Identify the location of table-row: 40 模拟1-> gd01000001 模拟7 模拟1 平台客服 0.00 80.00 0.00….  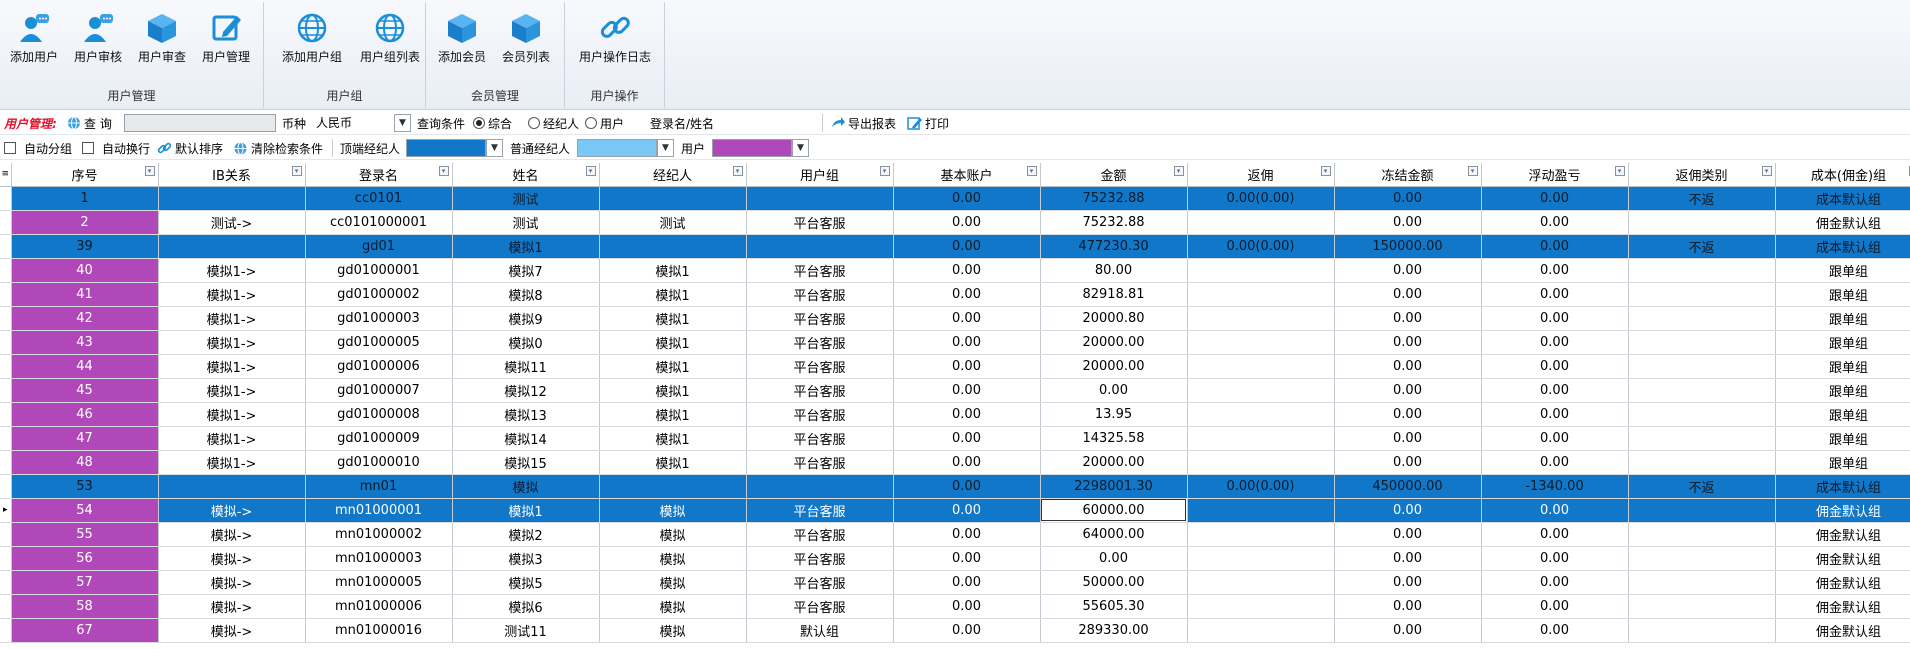
(955, 270).